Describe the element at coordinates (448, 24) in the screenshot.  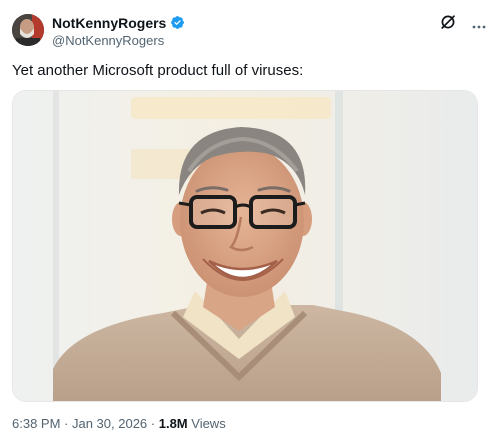
I see `grok-slash-circle-icon` at that location.